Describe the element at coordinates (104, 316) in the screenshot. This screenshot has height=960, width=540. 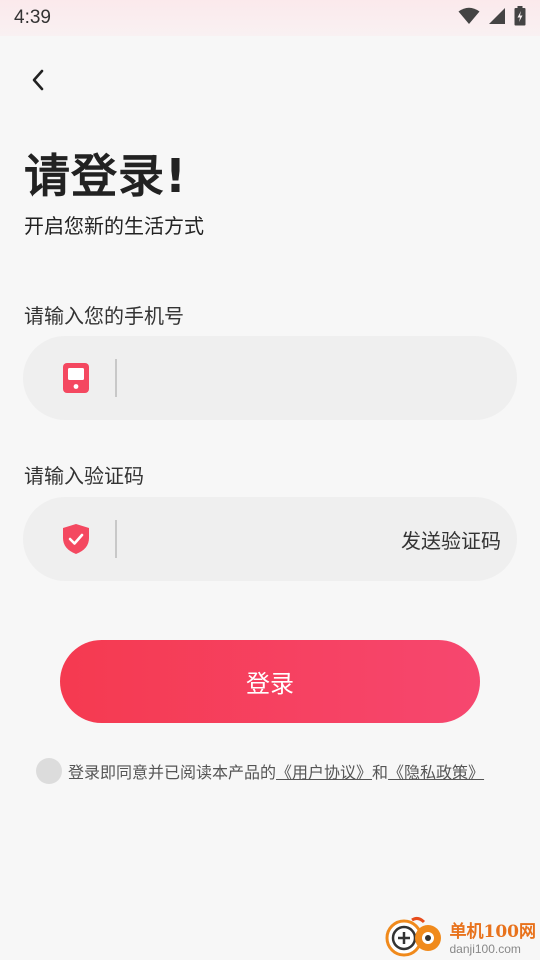
I see `phone-label: 请输入您的手机号` at that location.